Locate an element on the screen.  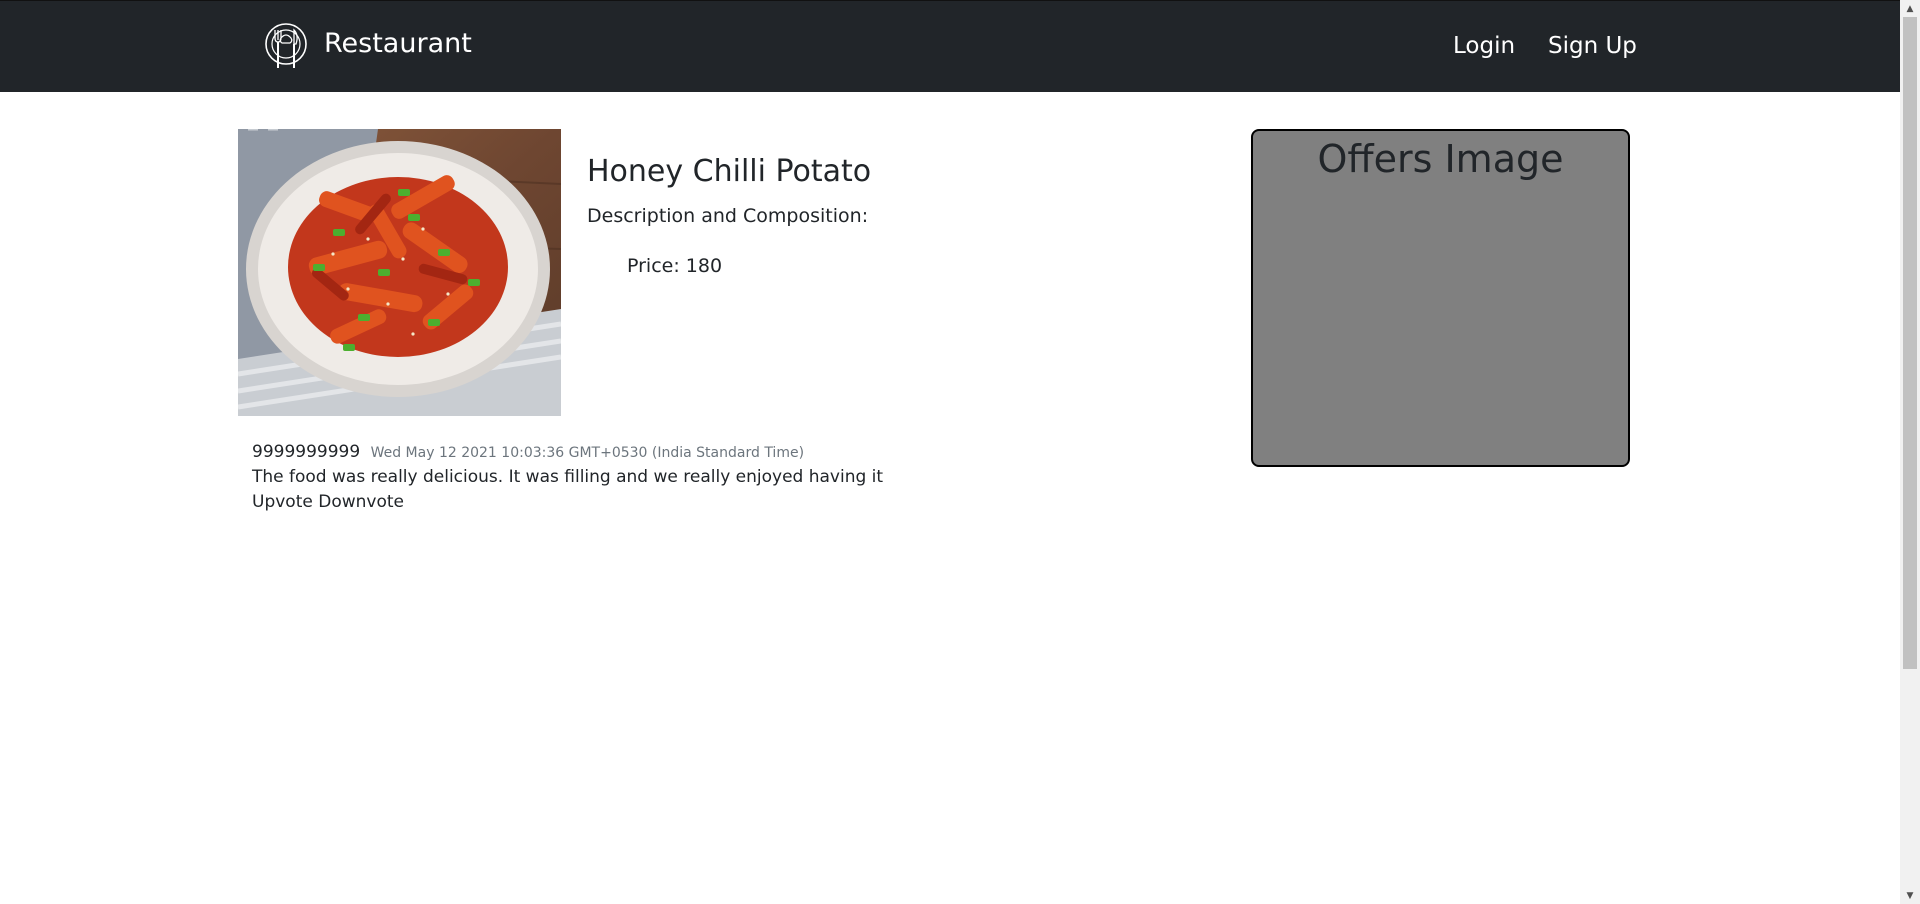
scroll-up-arrow-icon: ▲ is located at coordinates (1910, 8).